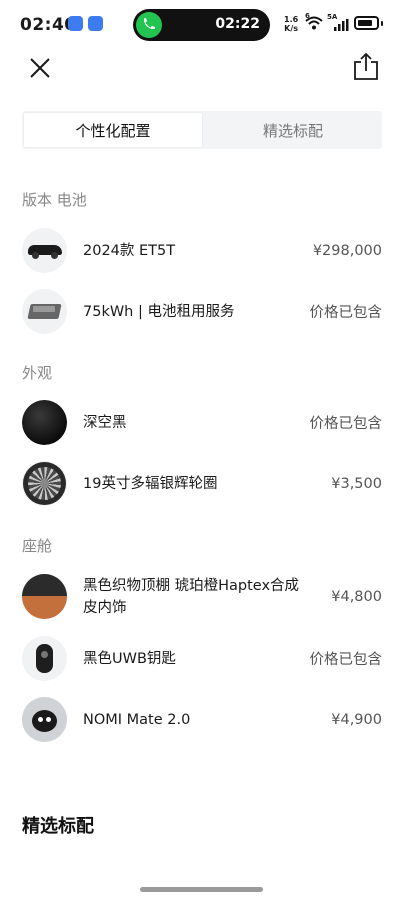 Image resolution: width=403 pixels, height=900 pixels. I want to click on battery-icon, so click(366, 23).